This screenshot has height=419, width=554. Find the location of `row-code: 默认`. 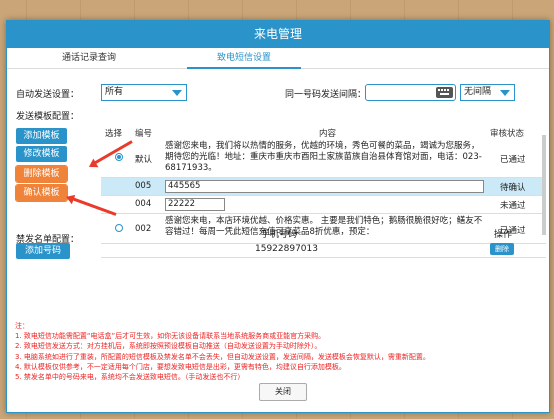

row-code: 默认 is located at coordinates (150, 158).